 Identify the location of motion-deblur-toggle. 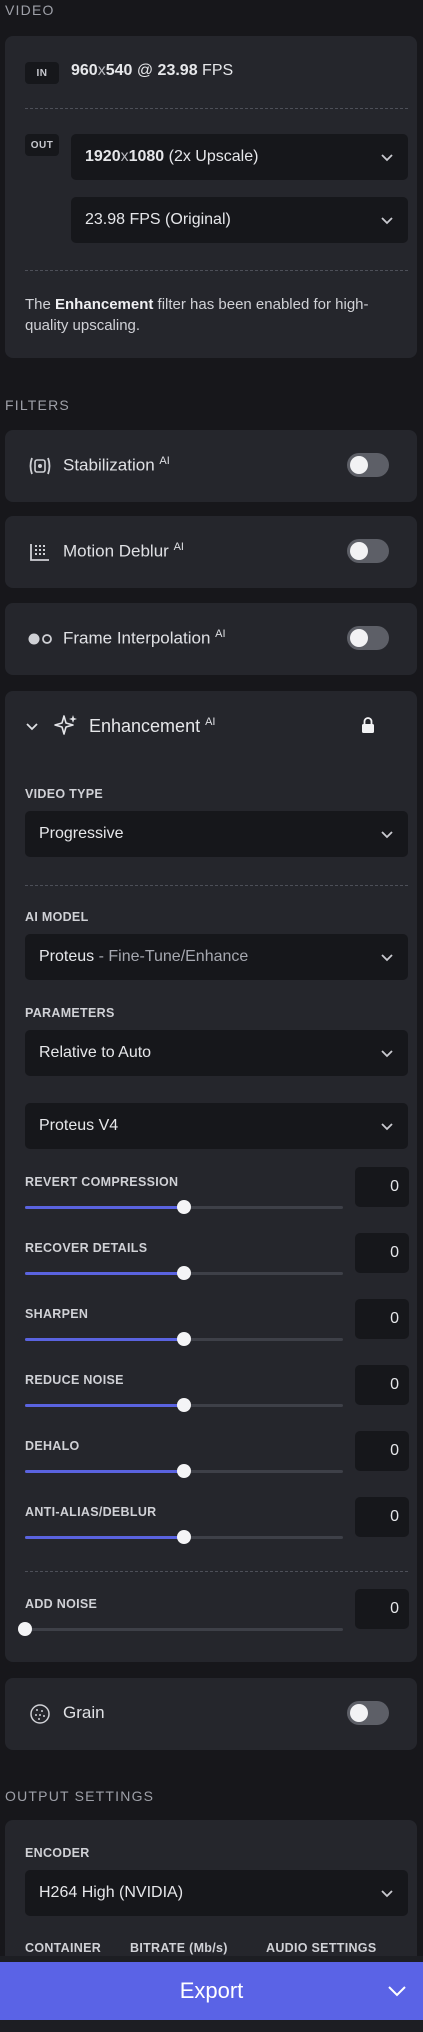
(368, 551).